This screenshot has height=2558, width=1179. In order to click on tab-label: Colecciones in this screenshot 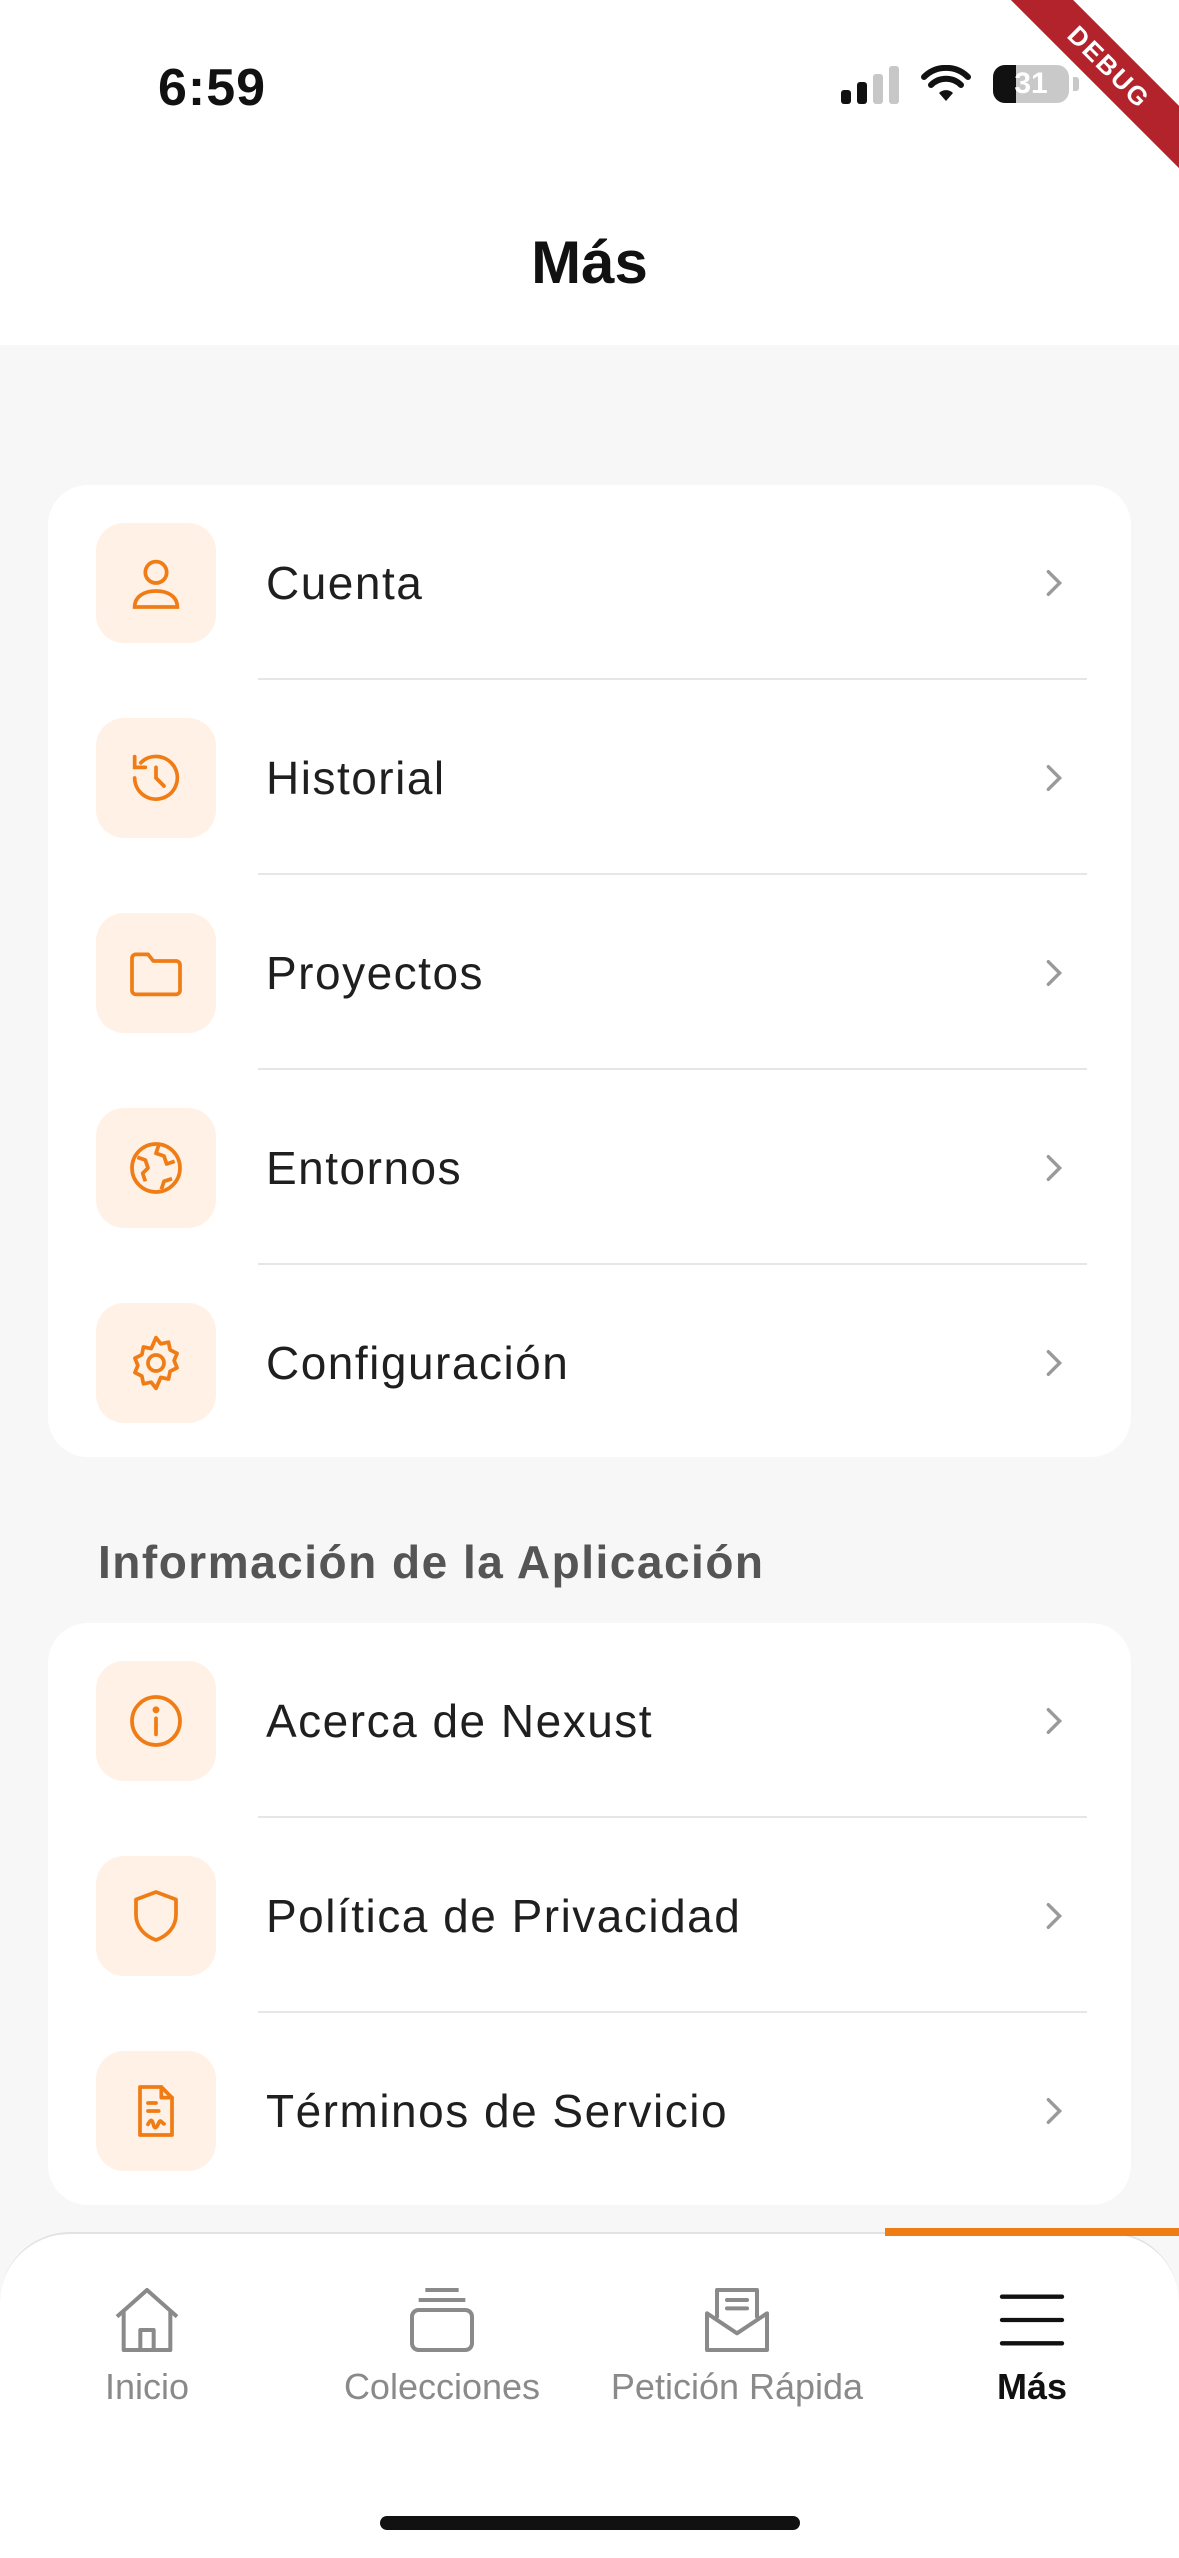, I will do `click(442, 2386)`.